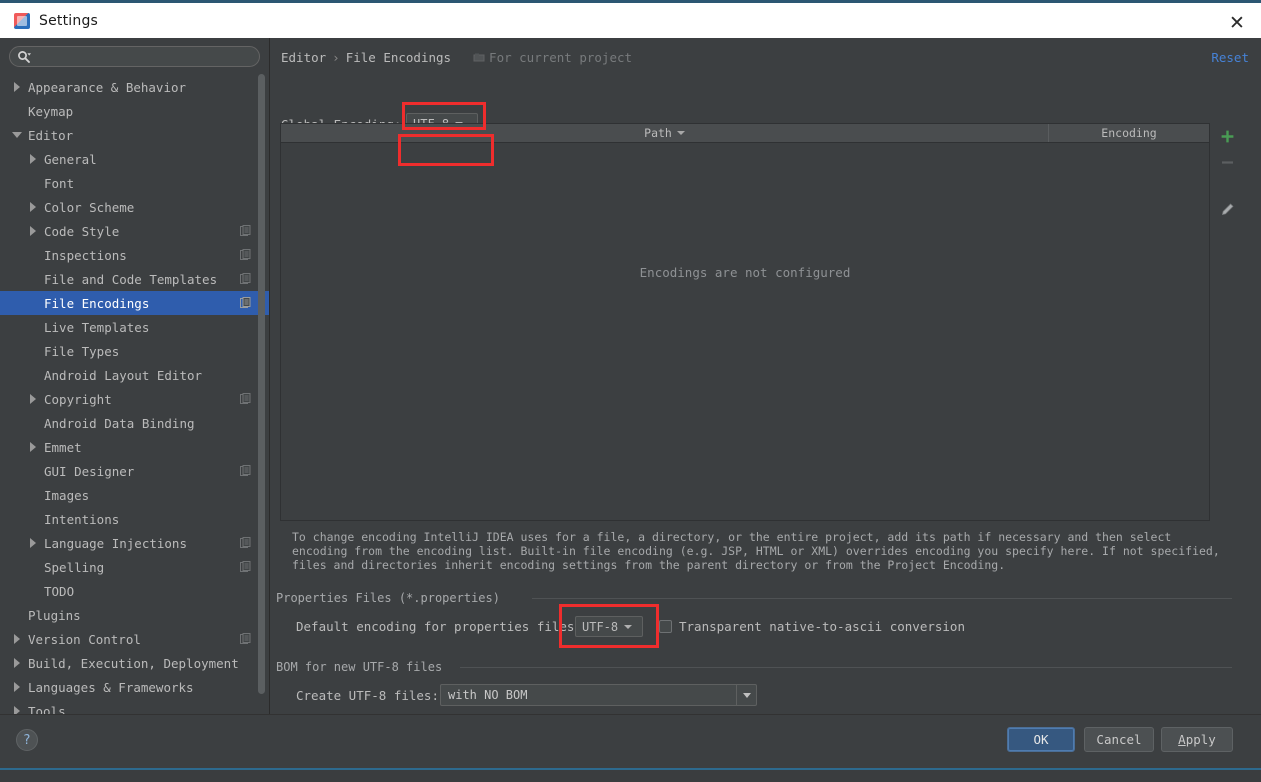 The width and height of the screenshot is (1261, 782). Describe the element at coordinates (69, 20) in the screenshot. I see `window-title: Settings` at that location.